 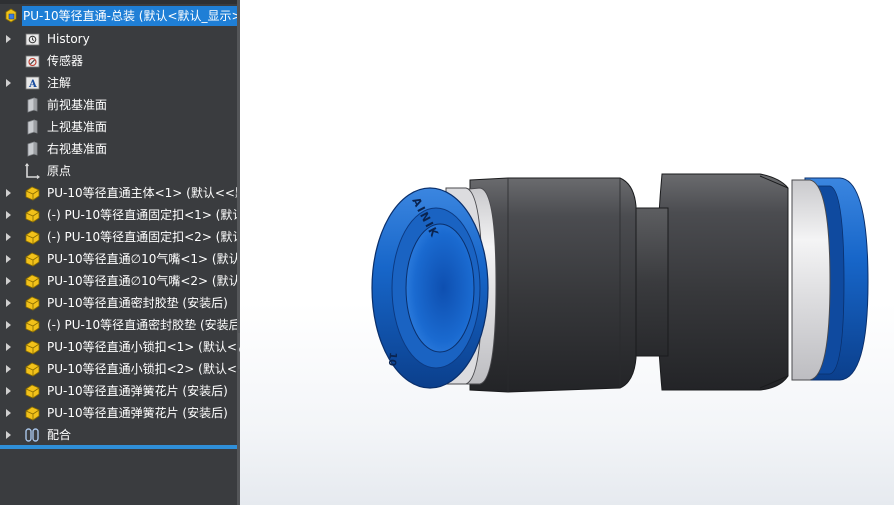 What do you see at coordinates (143, 347) in the screenshot?
I see `tree-item-label: PU-10等径直通小锁扣<1> (默认<<` at bounding box center [143, 347].